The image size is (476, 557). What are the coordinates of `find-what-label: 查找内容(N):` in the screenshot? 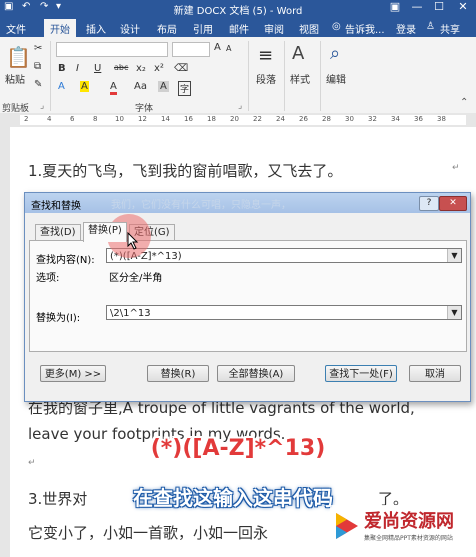 It's located at (65, 260).